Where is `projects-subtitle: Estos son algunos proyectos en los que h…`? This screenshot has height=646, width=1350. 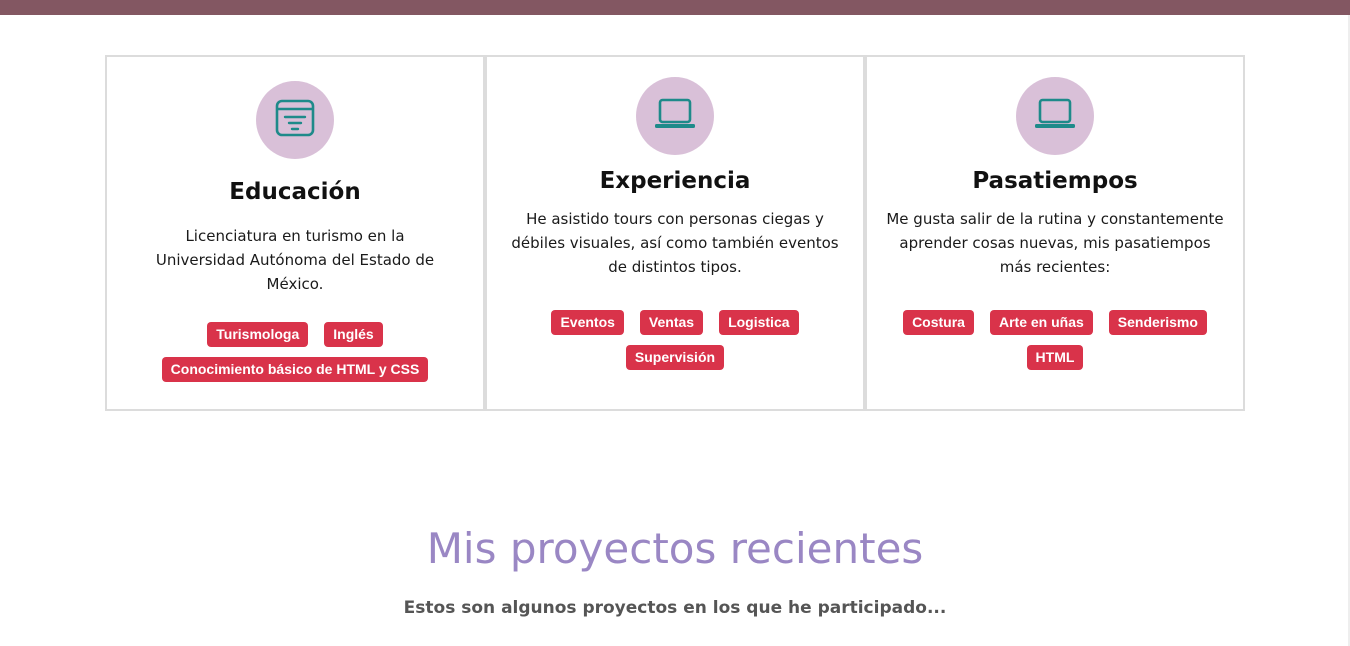 projects-subtitle: Estos son algunos proyectos en los que h… is located at coordinates (675, 608).